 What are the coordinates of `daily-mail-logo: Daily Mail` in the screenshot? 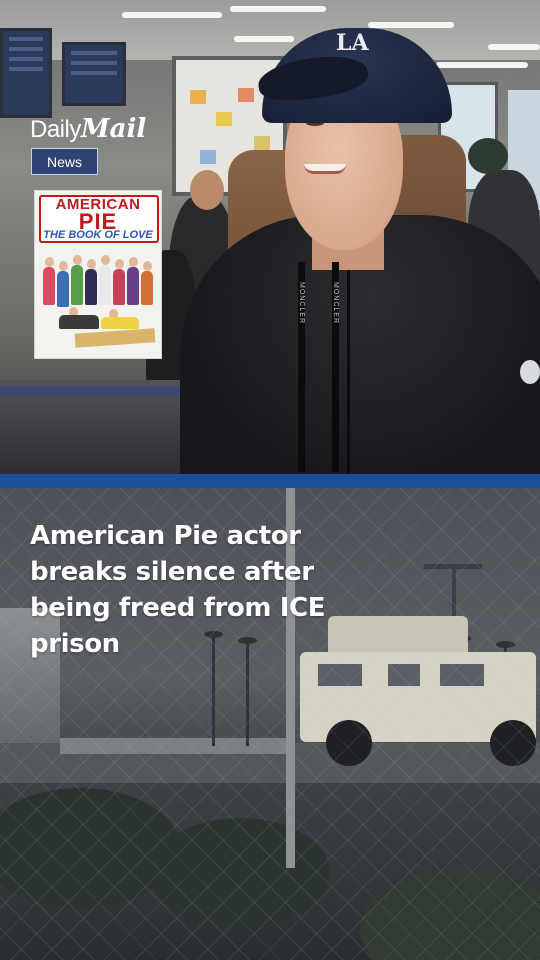 It's located at (88, 129).